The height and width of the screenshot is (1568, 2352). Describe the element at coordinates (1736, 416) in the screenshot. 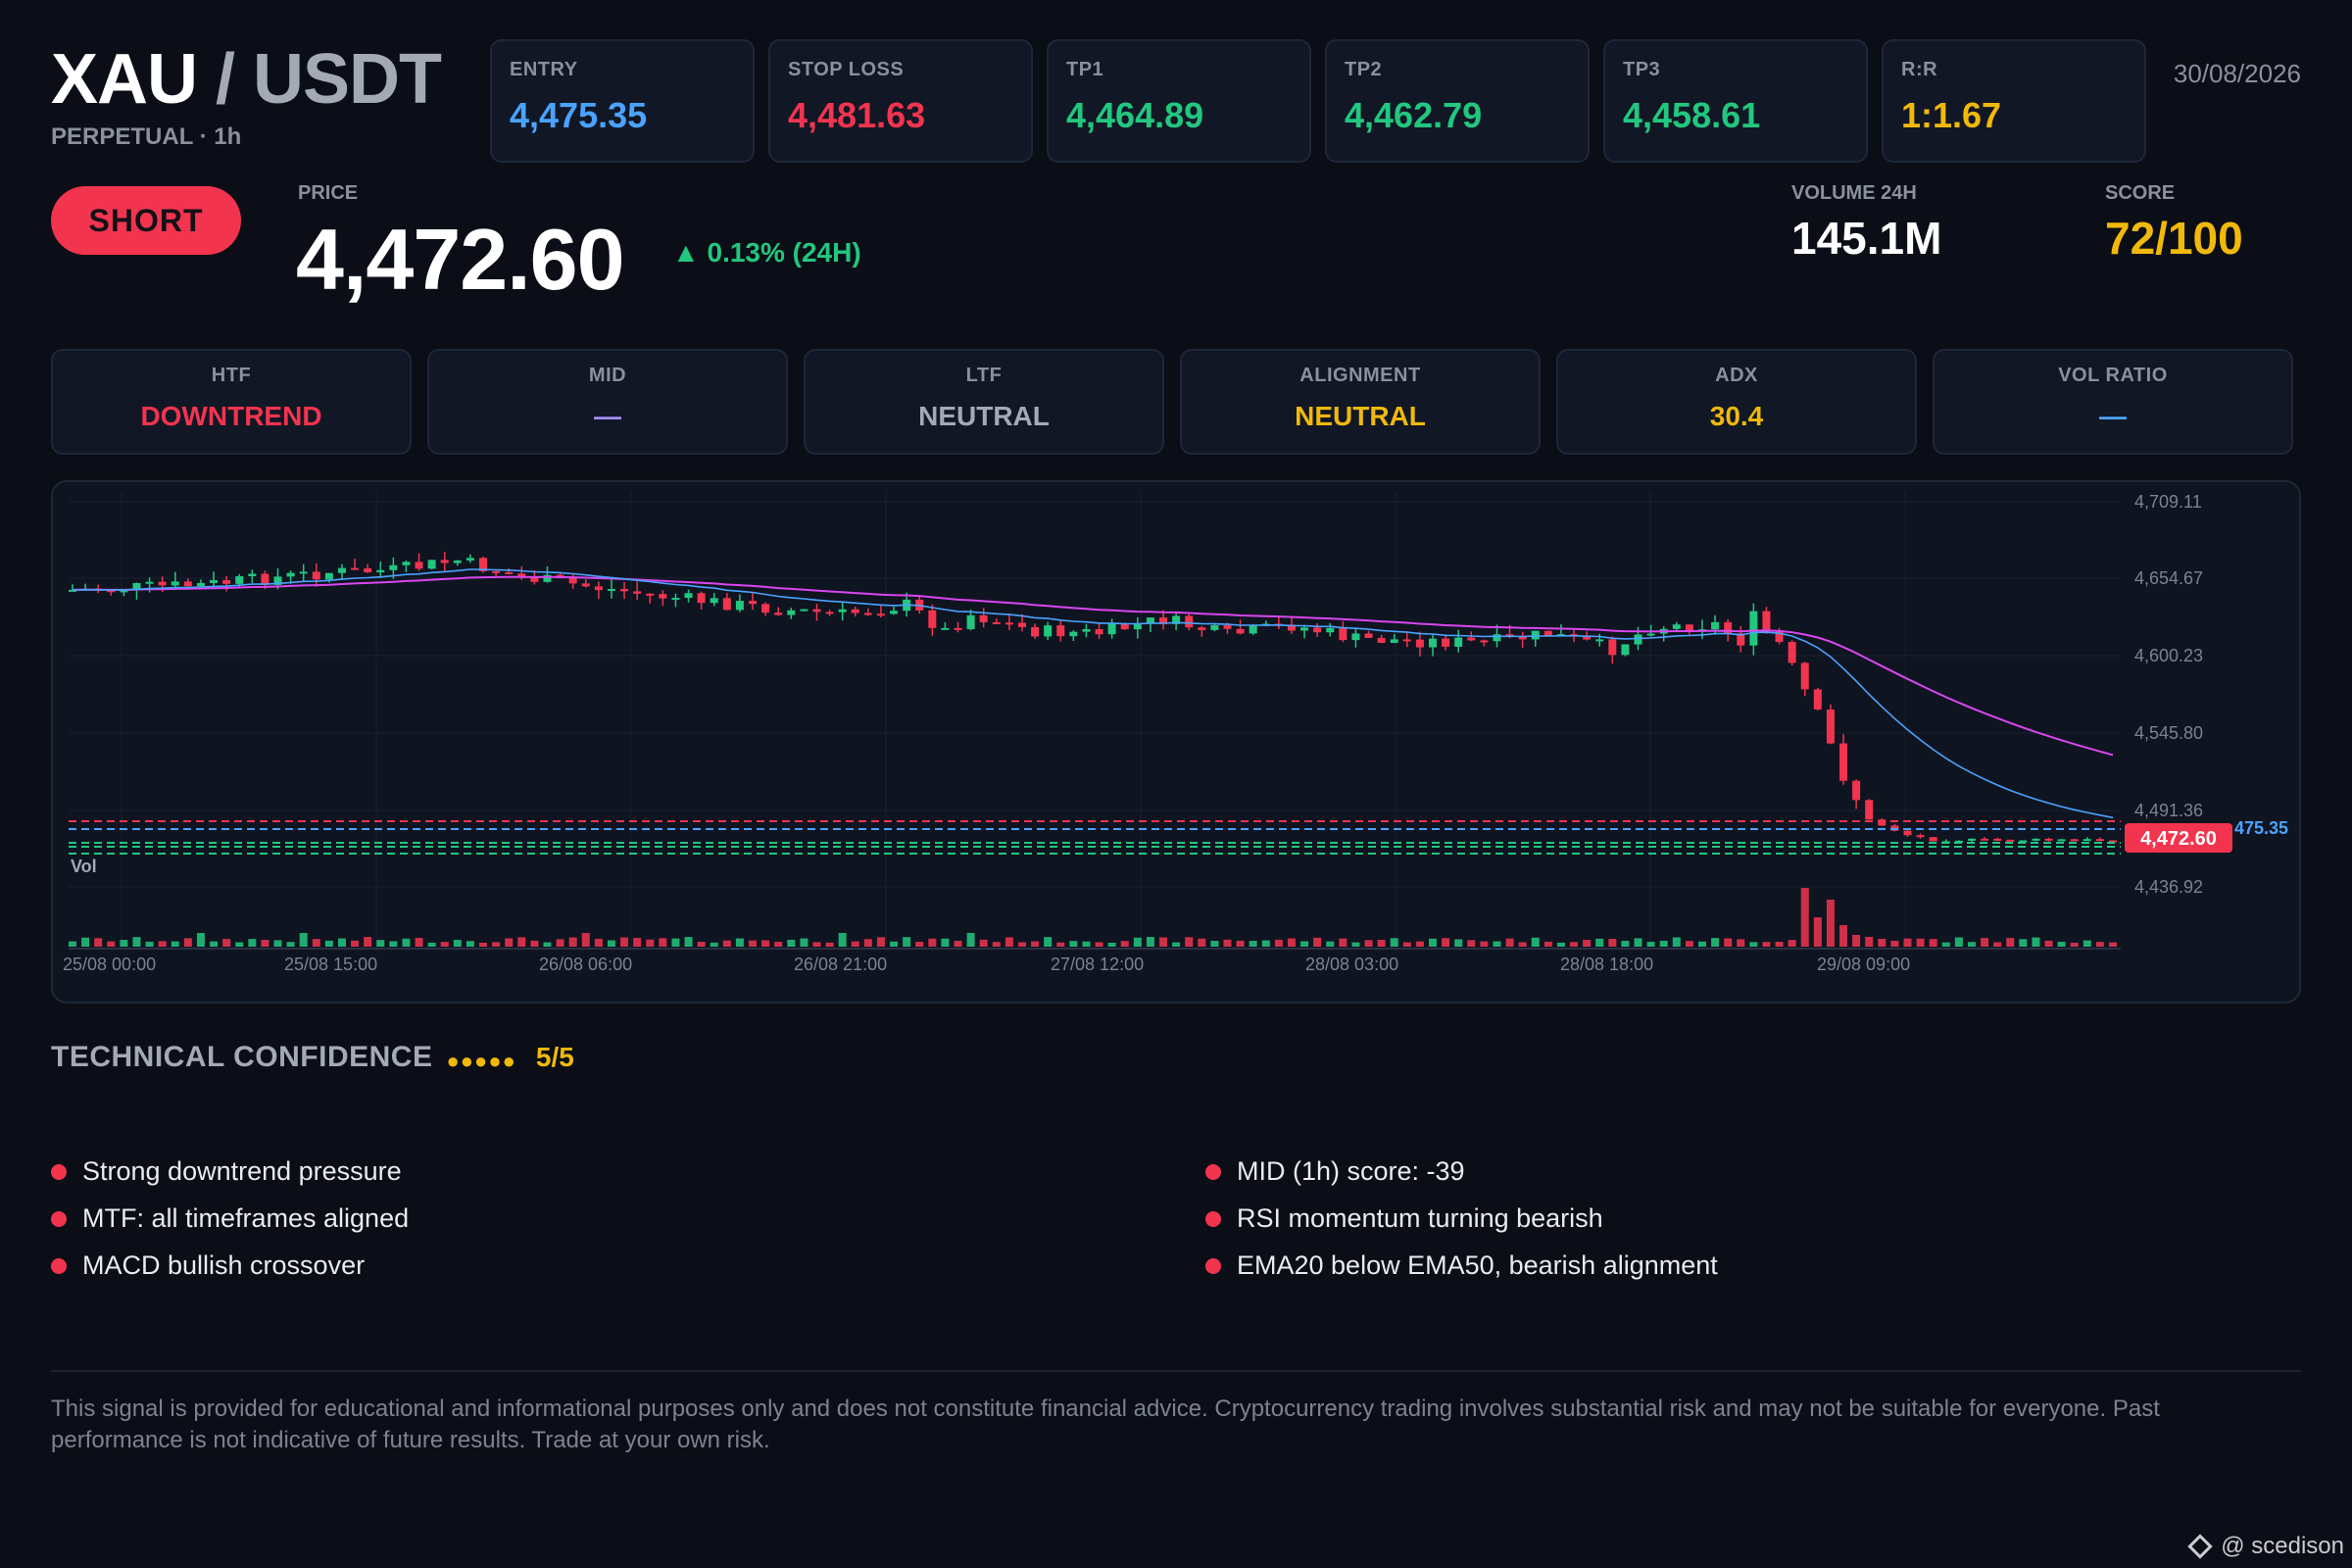

I see `adx-value: 30.4` at that location.